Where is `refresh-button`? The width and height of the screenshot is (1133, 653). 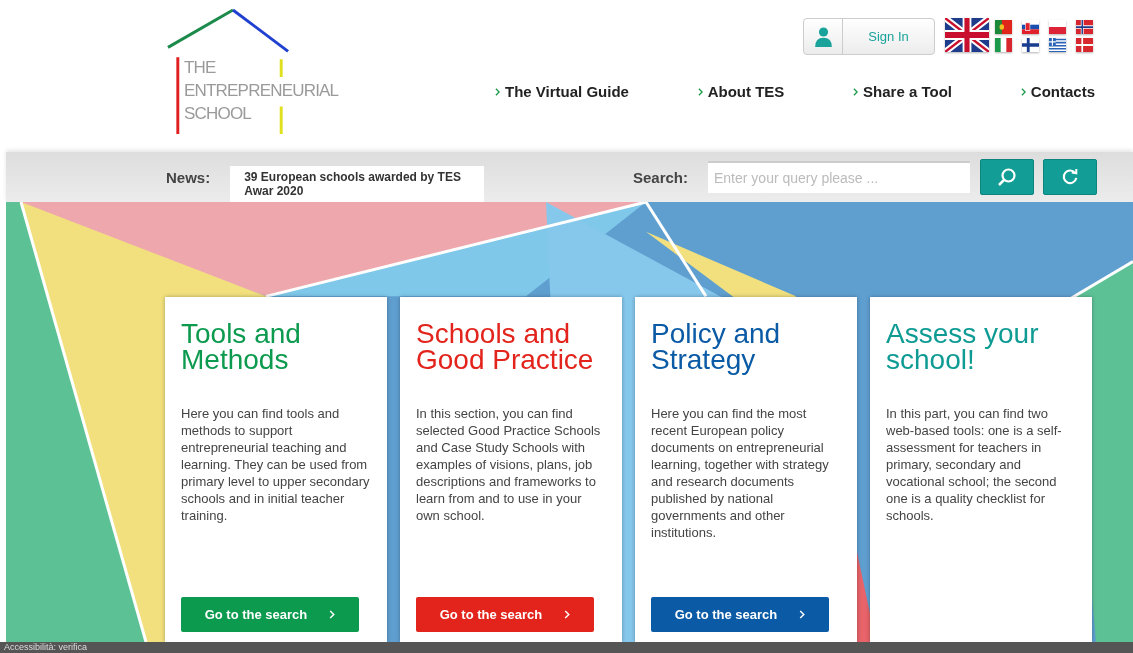 refresh-button is located at coordinates (1070, 177).